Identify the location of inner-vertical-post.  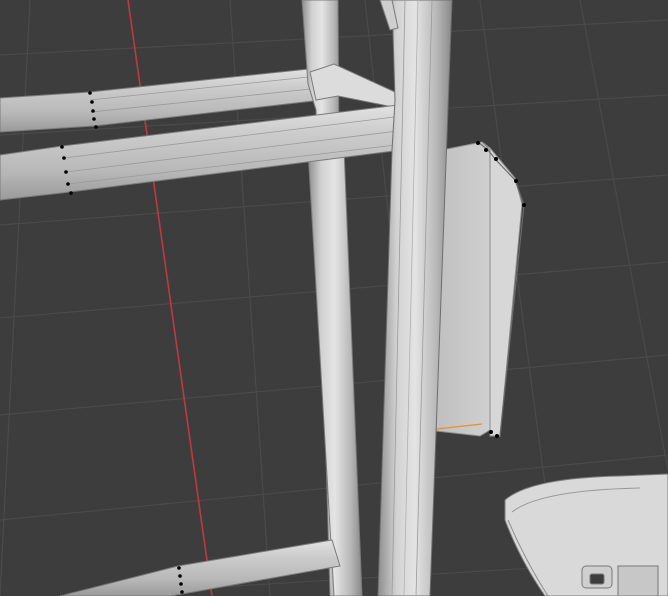
(335, 371).